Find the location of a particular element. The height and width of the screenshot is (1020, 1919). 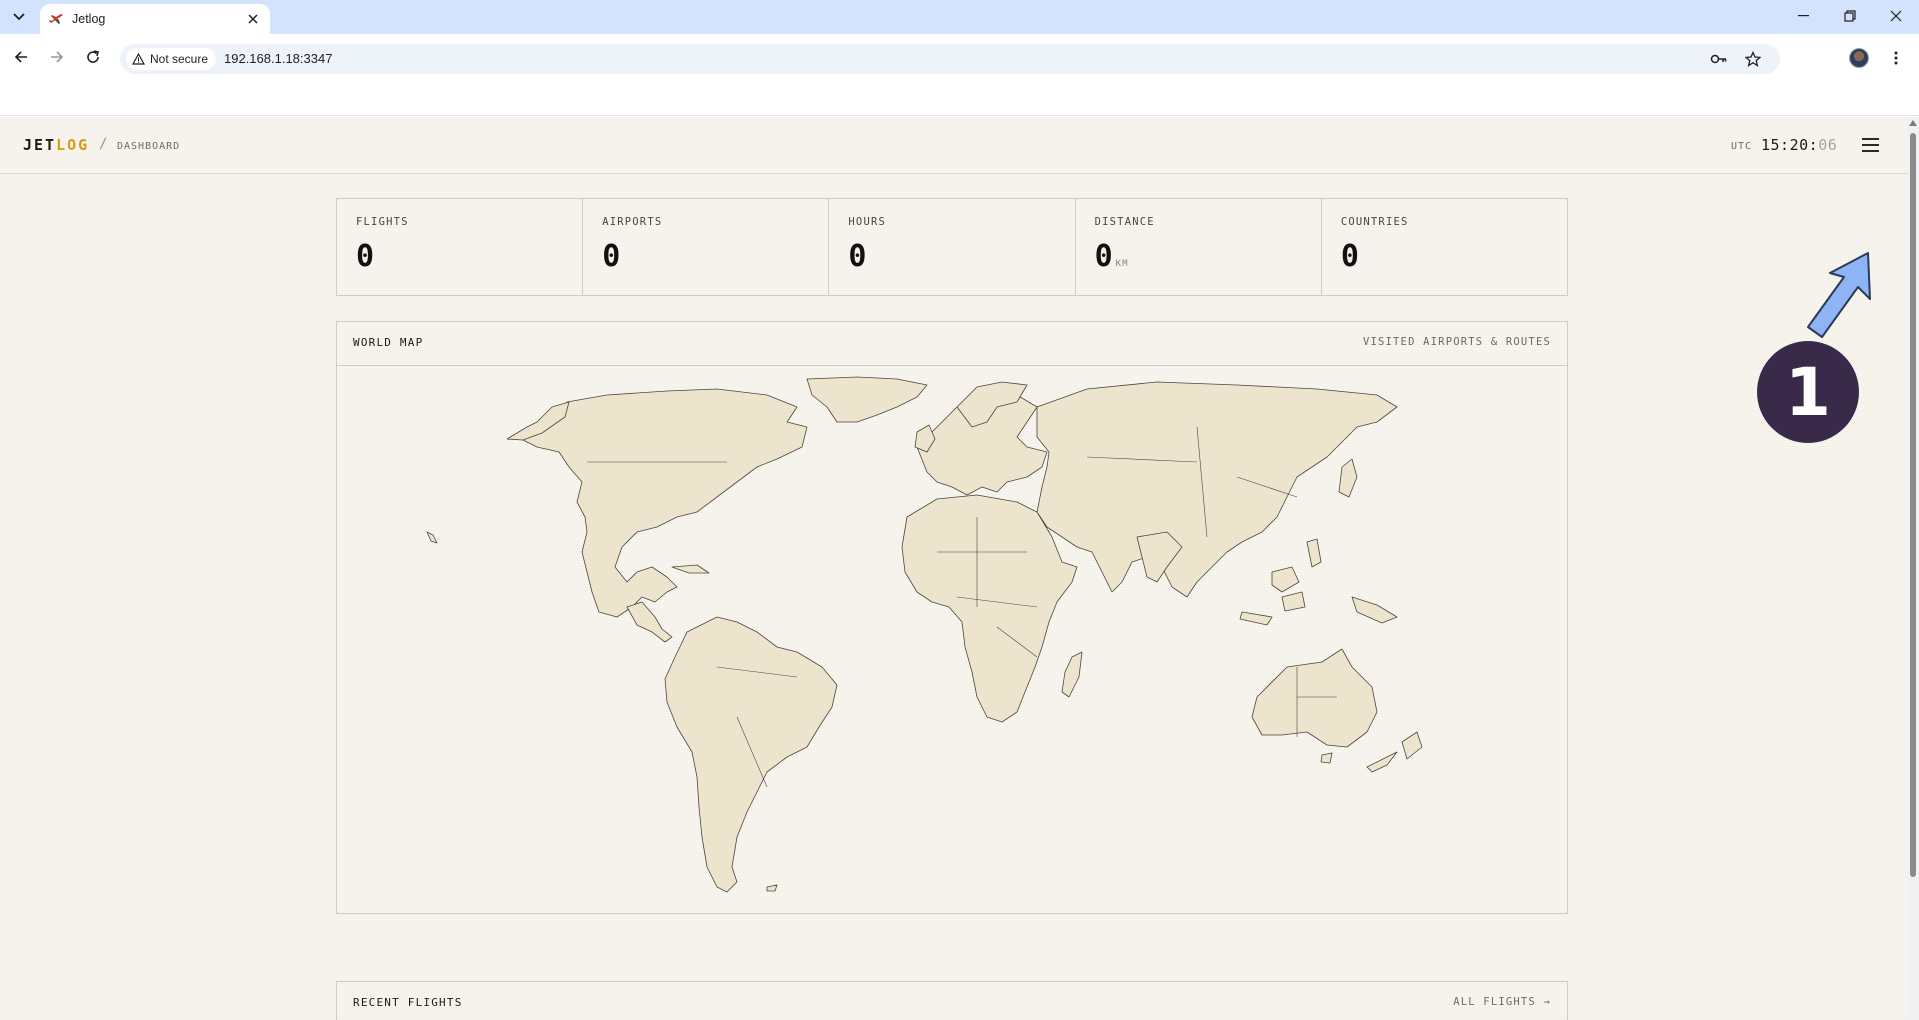

stat-label: AIRPORTS is located at coordinates (632, 222).